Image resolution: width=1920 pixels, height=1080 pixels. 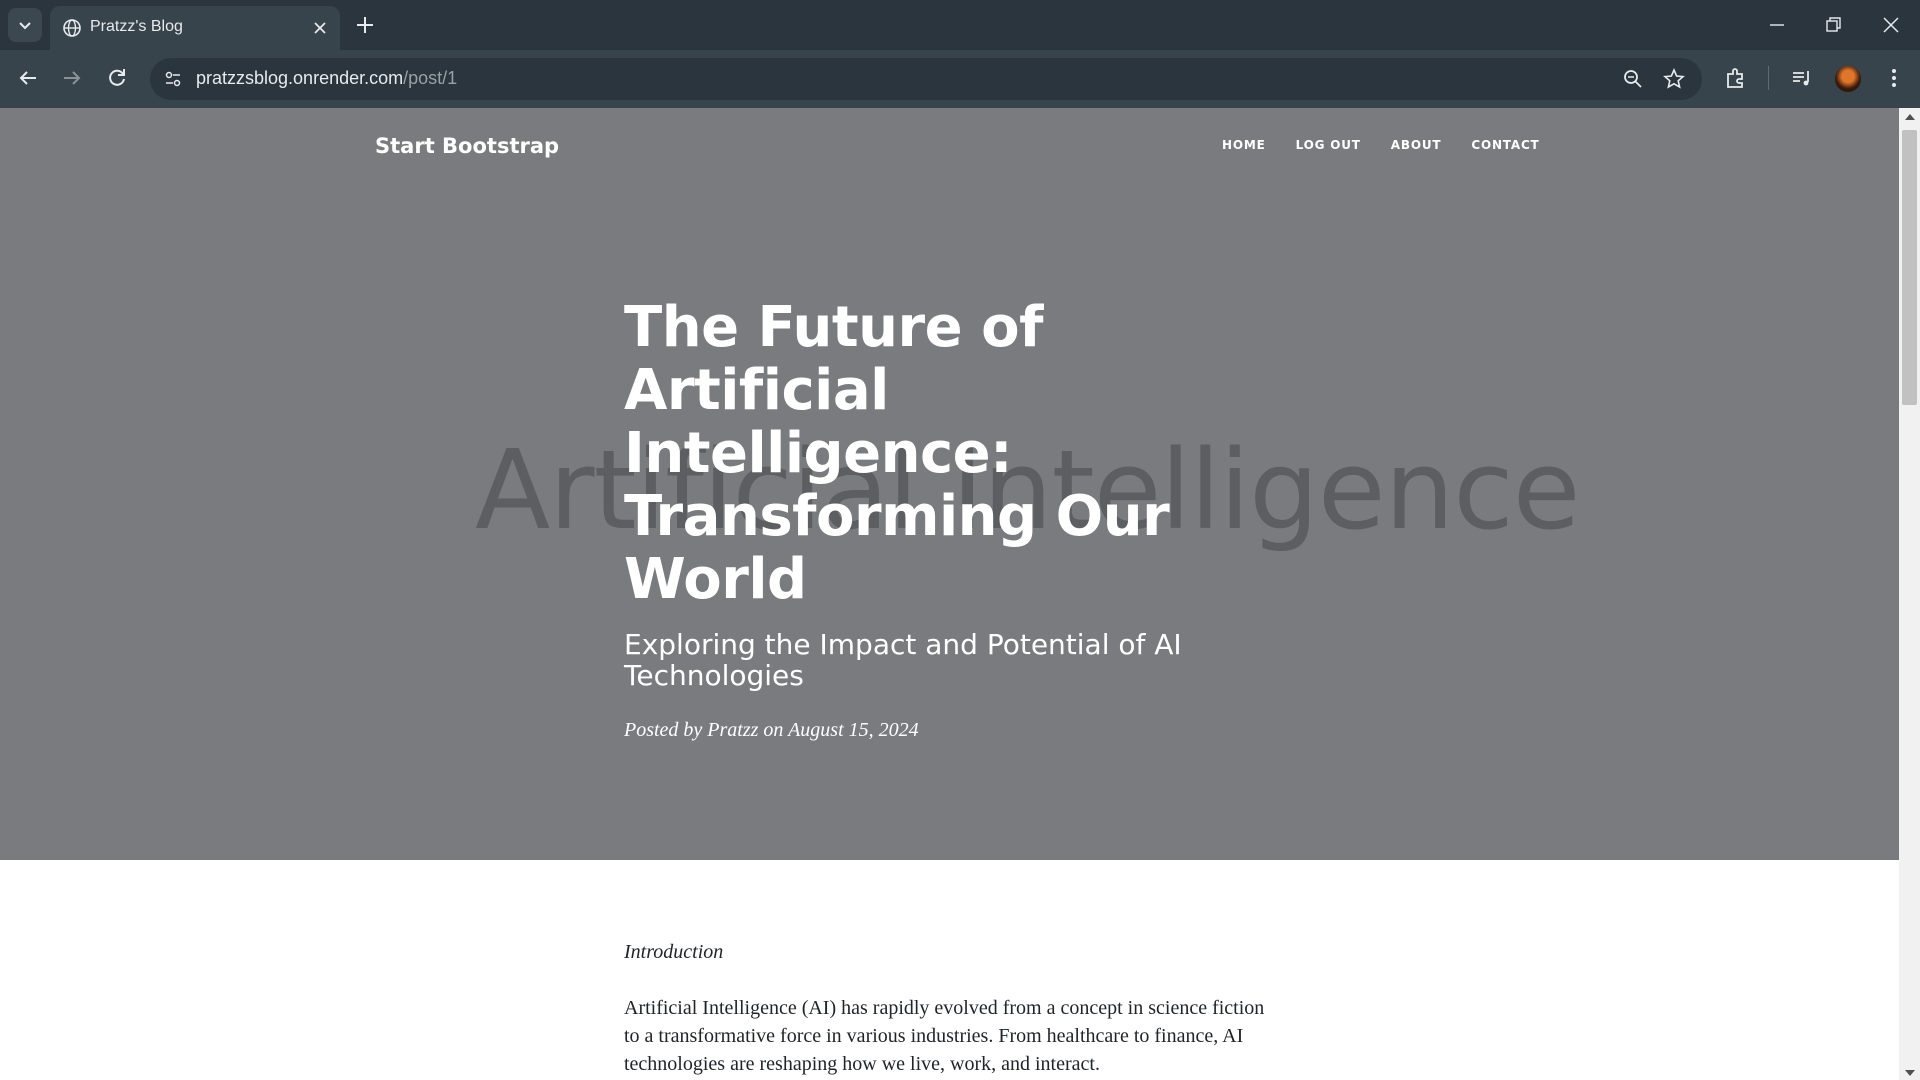 What do you see at coordinates (1416, 145) in the screenshot?
I see `nav-link-about: ABOUT` at bounding box center [1416, 145].